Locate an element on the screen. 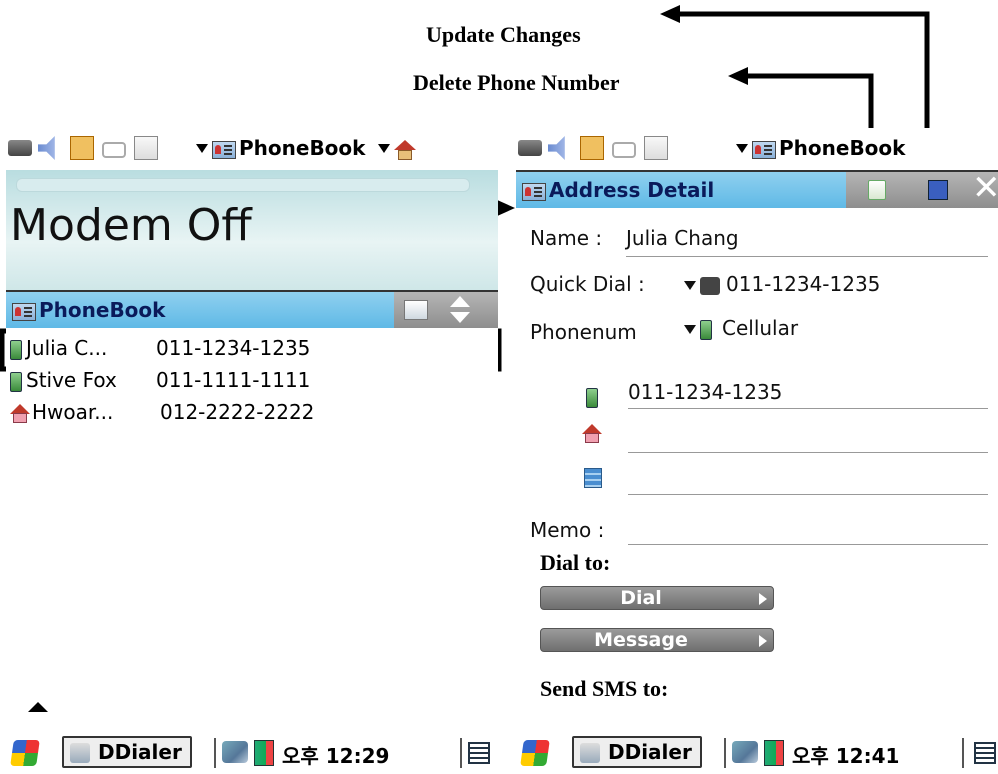  clock: 오후 12:29 is located at coordinates (335, 754).